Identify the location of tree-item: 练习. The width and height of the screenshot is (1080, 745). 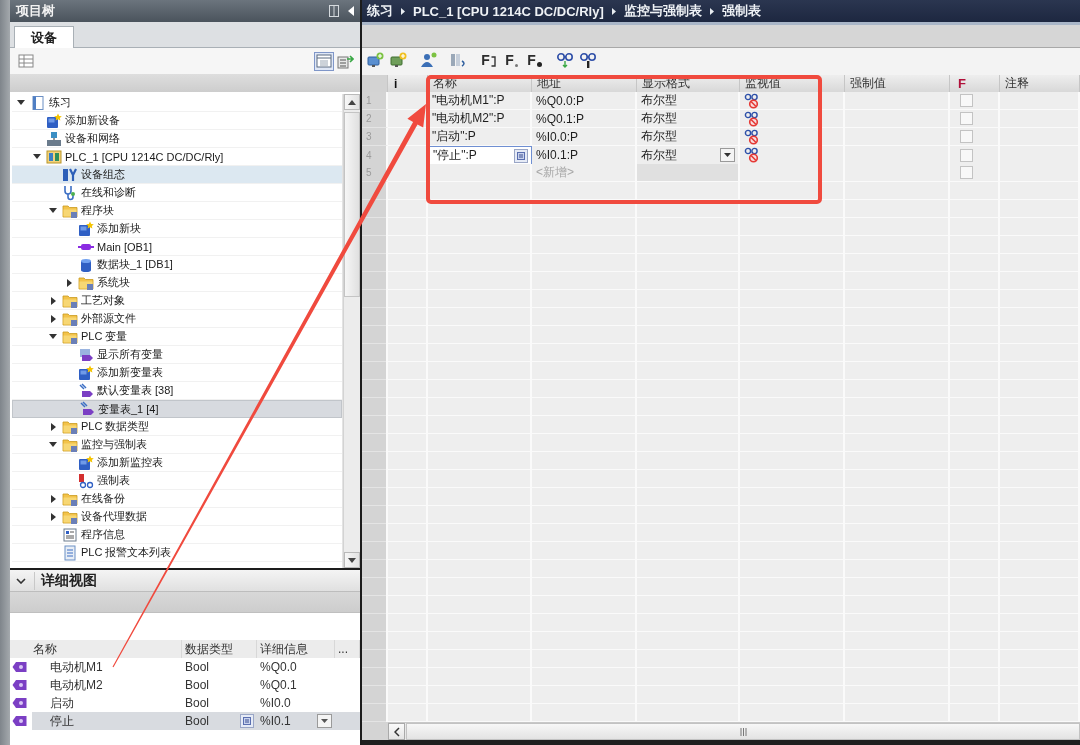
(177, 103).